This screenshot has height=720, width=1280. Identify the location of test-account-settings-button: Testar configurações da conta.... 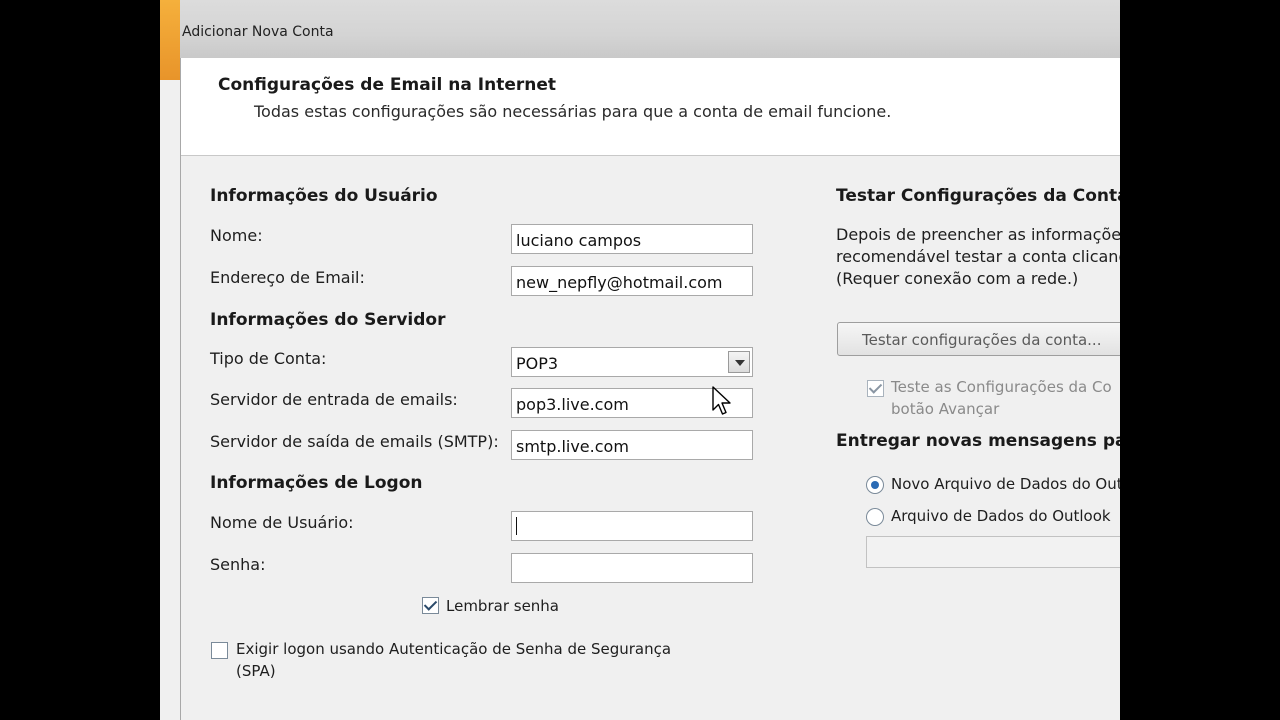
(978, 339).